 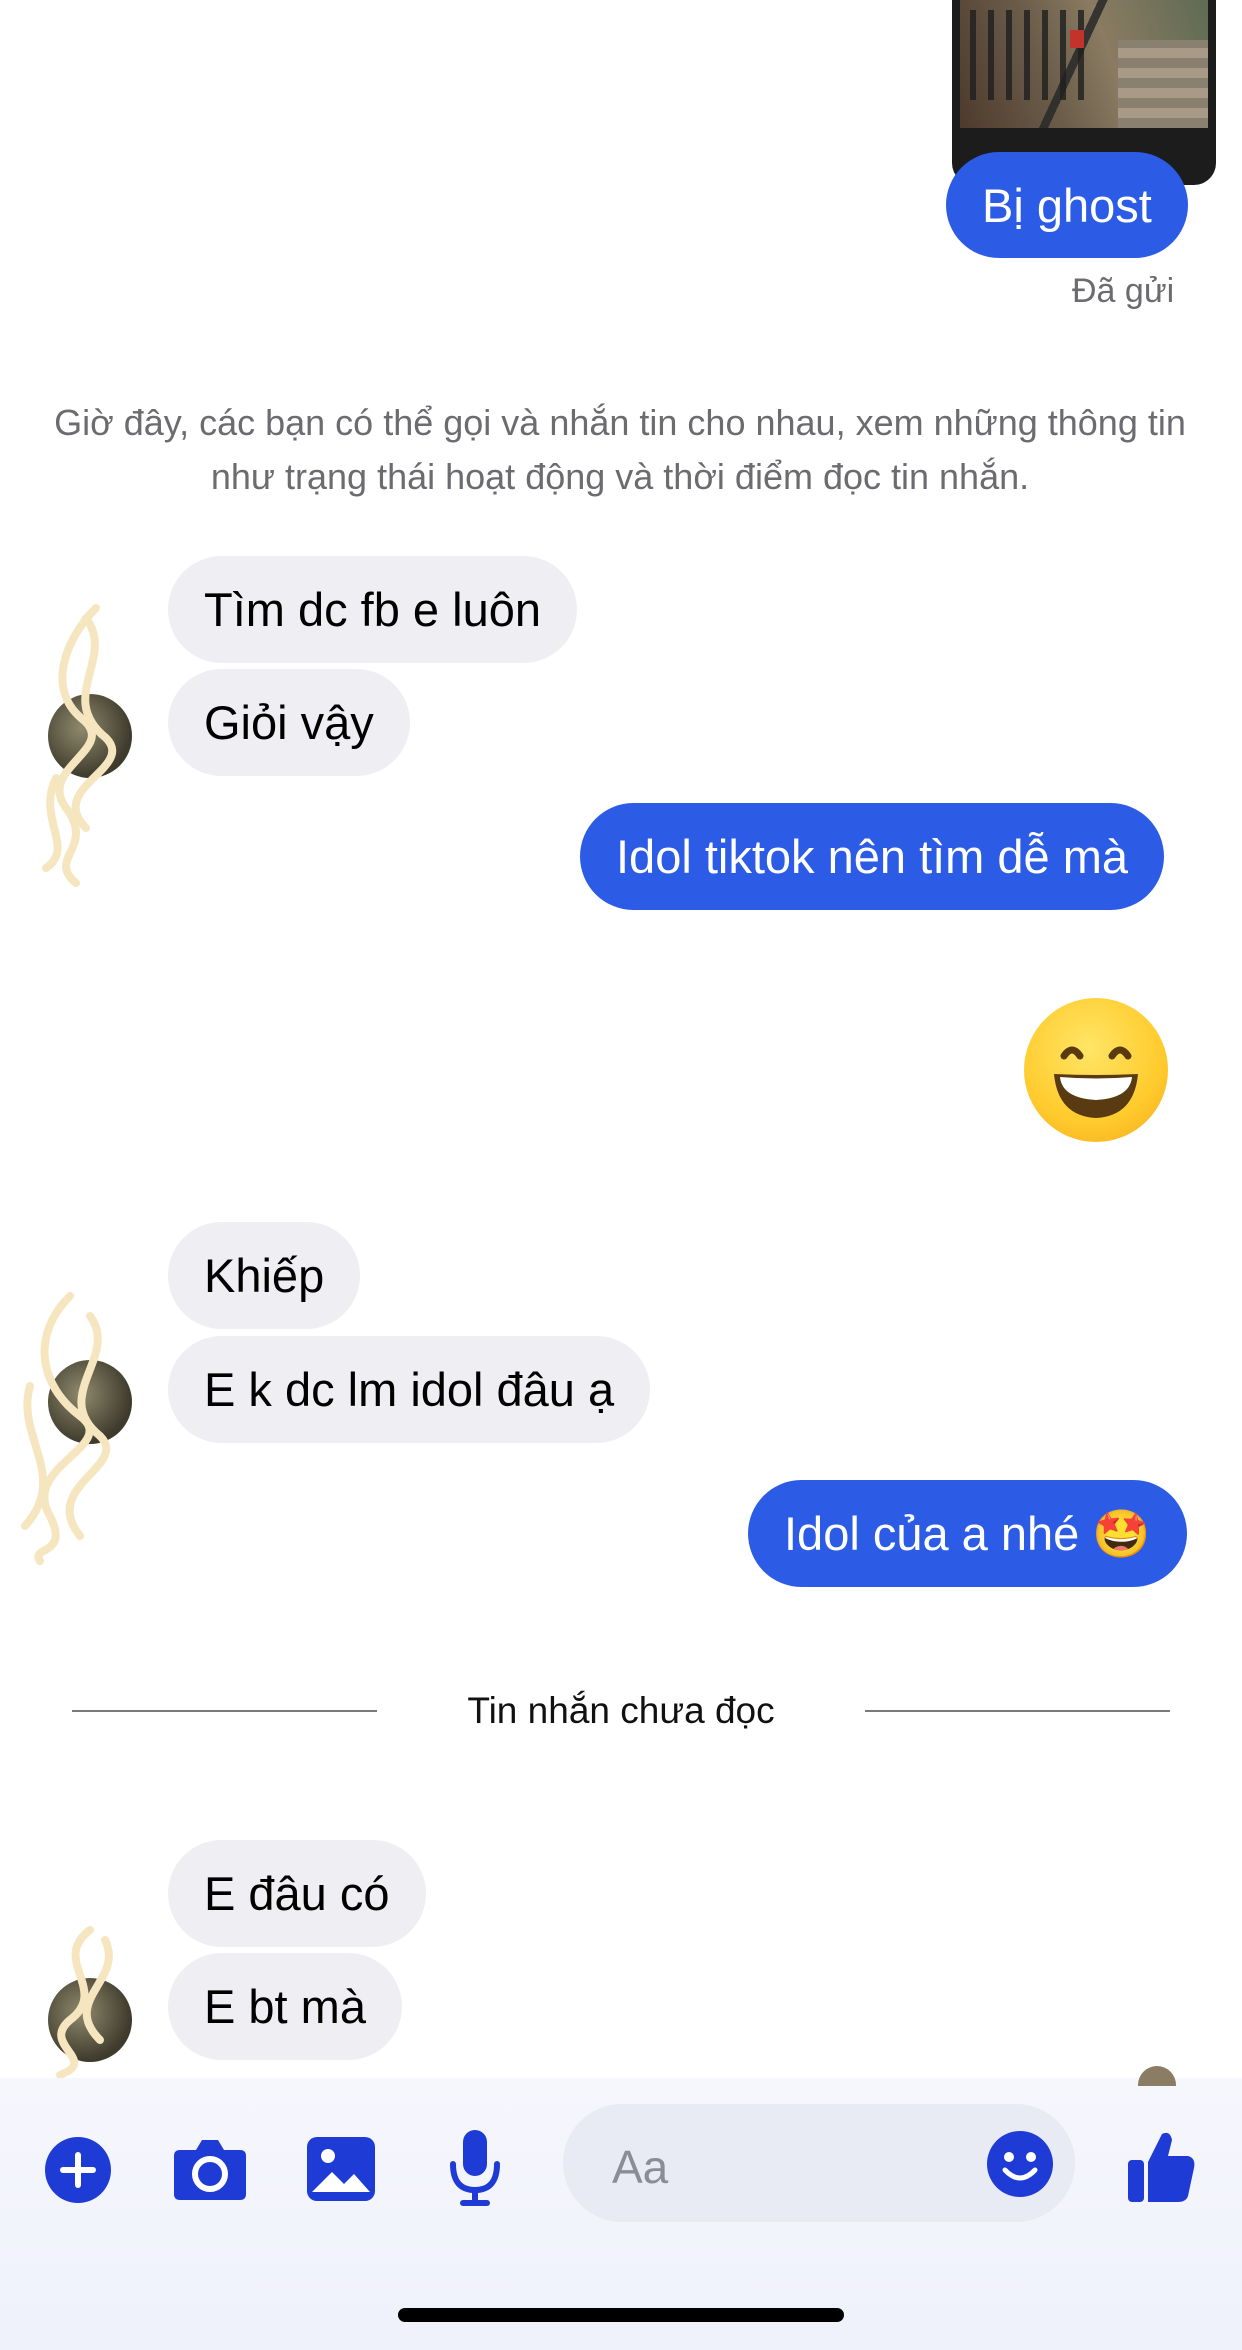 I want to click on add-icon, so click(x=78, y=2172).